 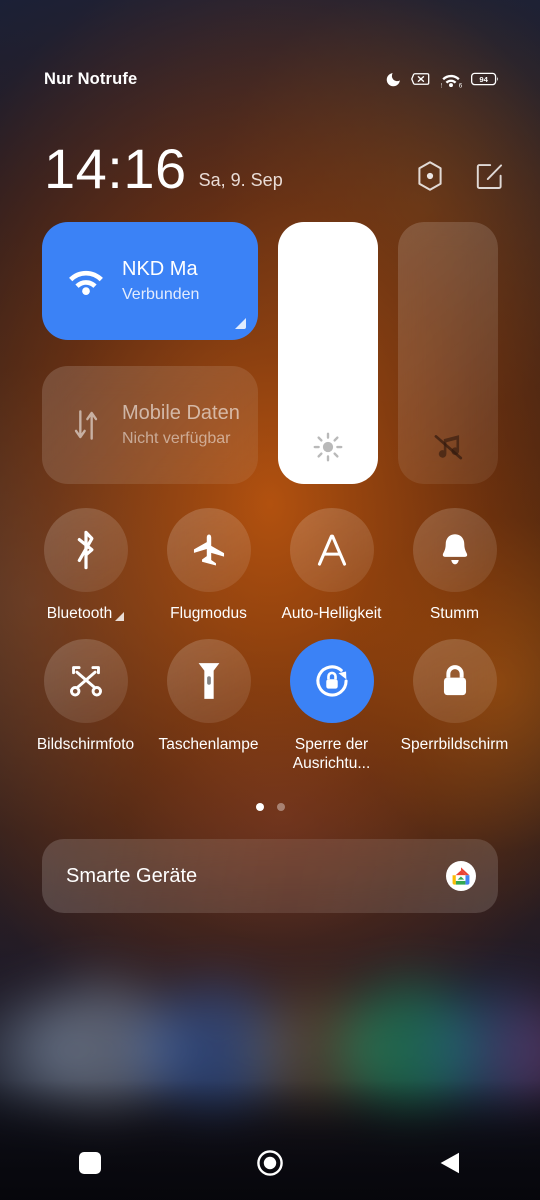 I want to click on toggle-silent: Stumm, so click(x=454, y=565).